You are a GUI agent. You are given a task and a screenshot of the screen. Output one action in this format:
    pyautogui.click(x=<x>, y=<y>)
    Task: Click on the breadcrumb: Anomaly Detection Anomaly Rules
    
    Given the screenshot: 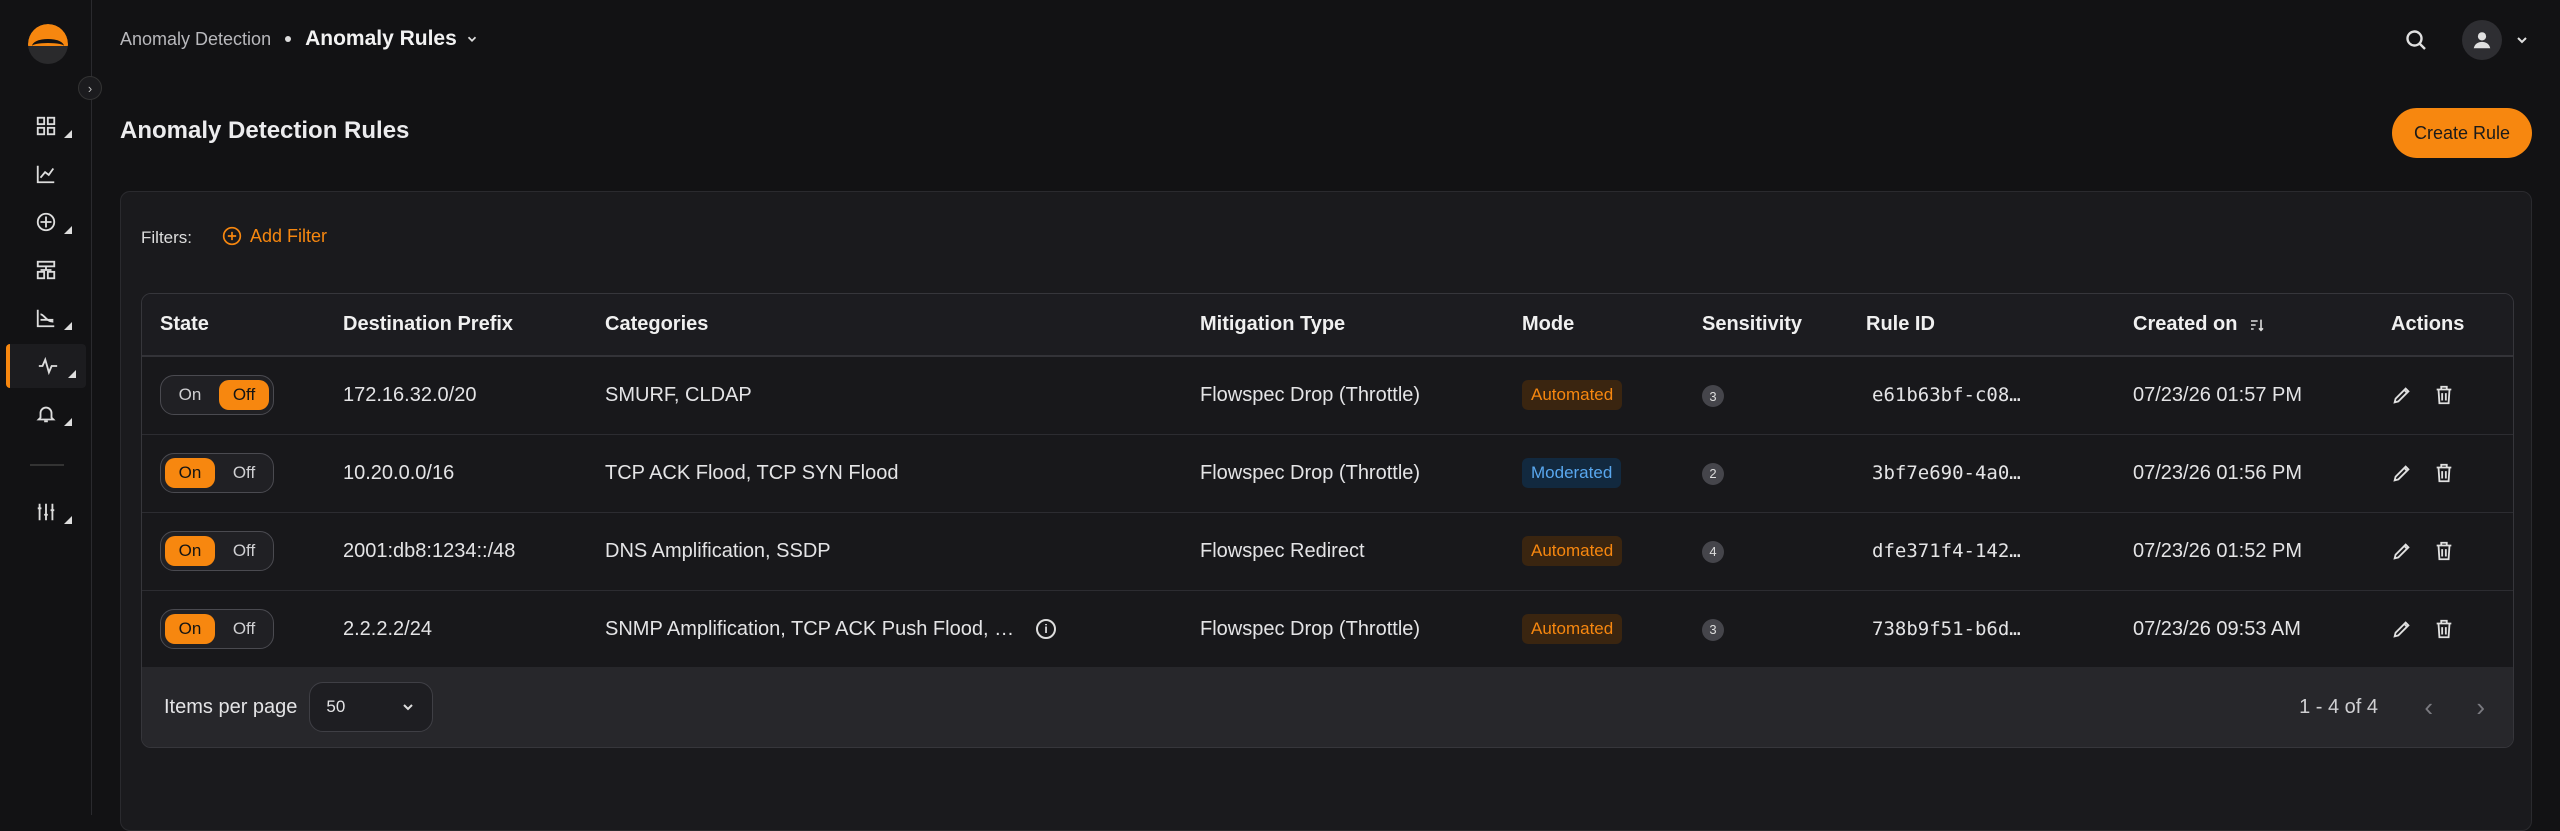 What is the action you would take?
    pyautogui.click(x=299, y=39)
    